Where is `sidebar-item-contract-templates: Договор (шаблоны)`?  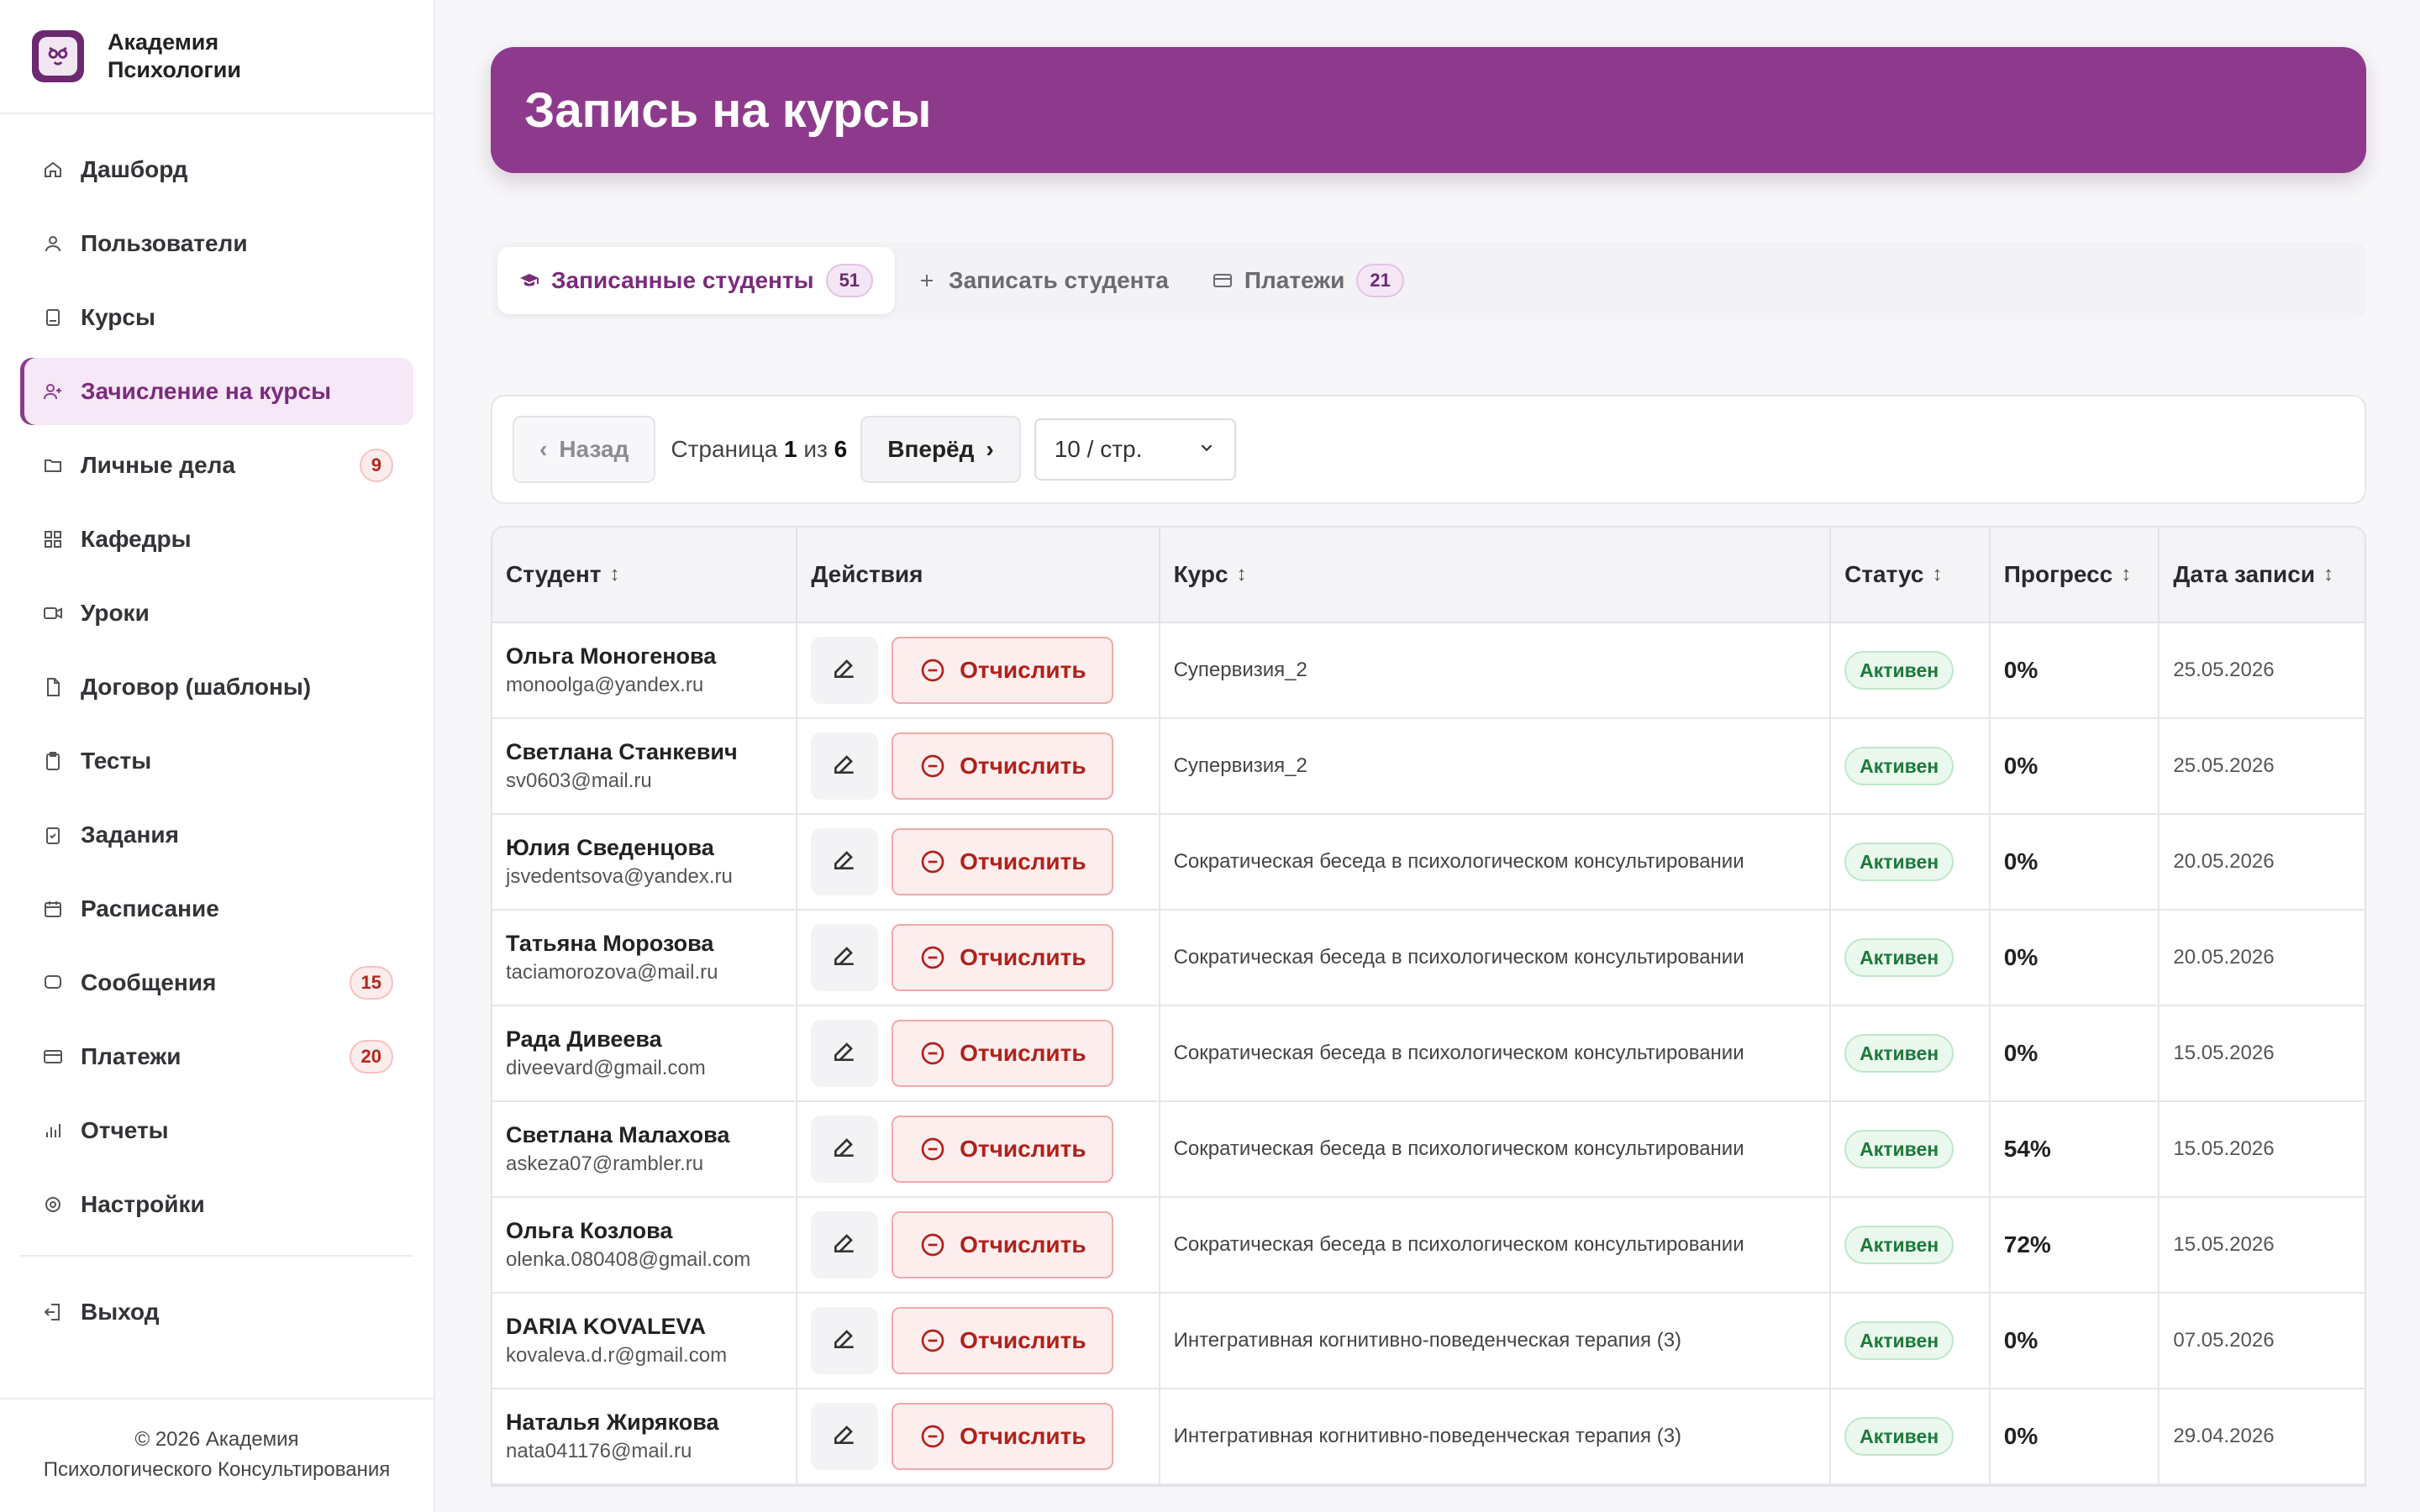 sidebar-item-contract-templates: Договор (шаблоны) is located at coordinates (217, 687).